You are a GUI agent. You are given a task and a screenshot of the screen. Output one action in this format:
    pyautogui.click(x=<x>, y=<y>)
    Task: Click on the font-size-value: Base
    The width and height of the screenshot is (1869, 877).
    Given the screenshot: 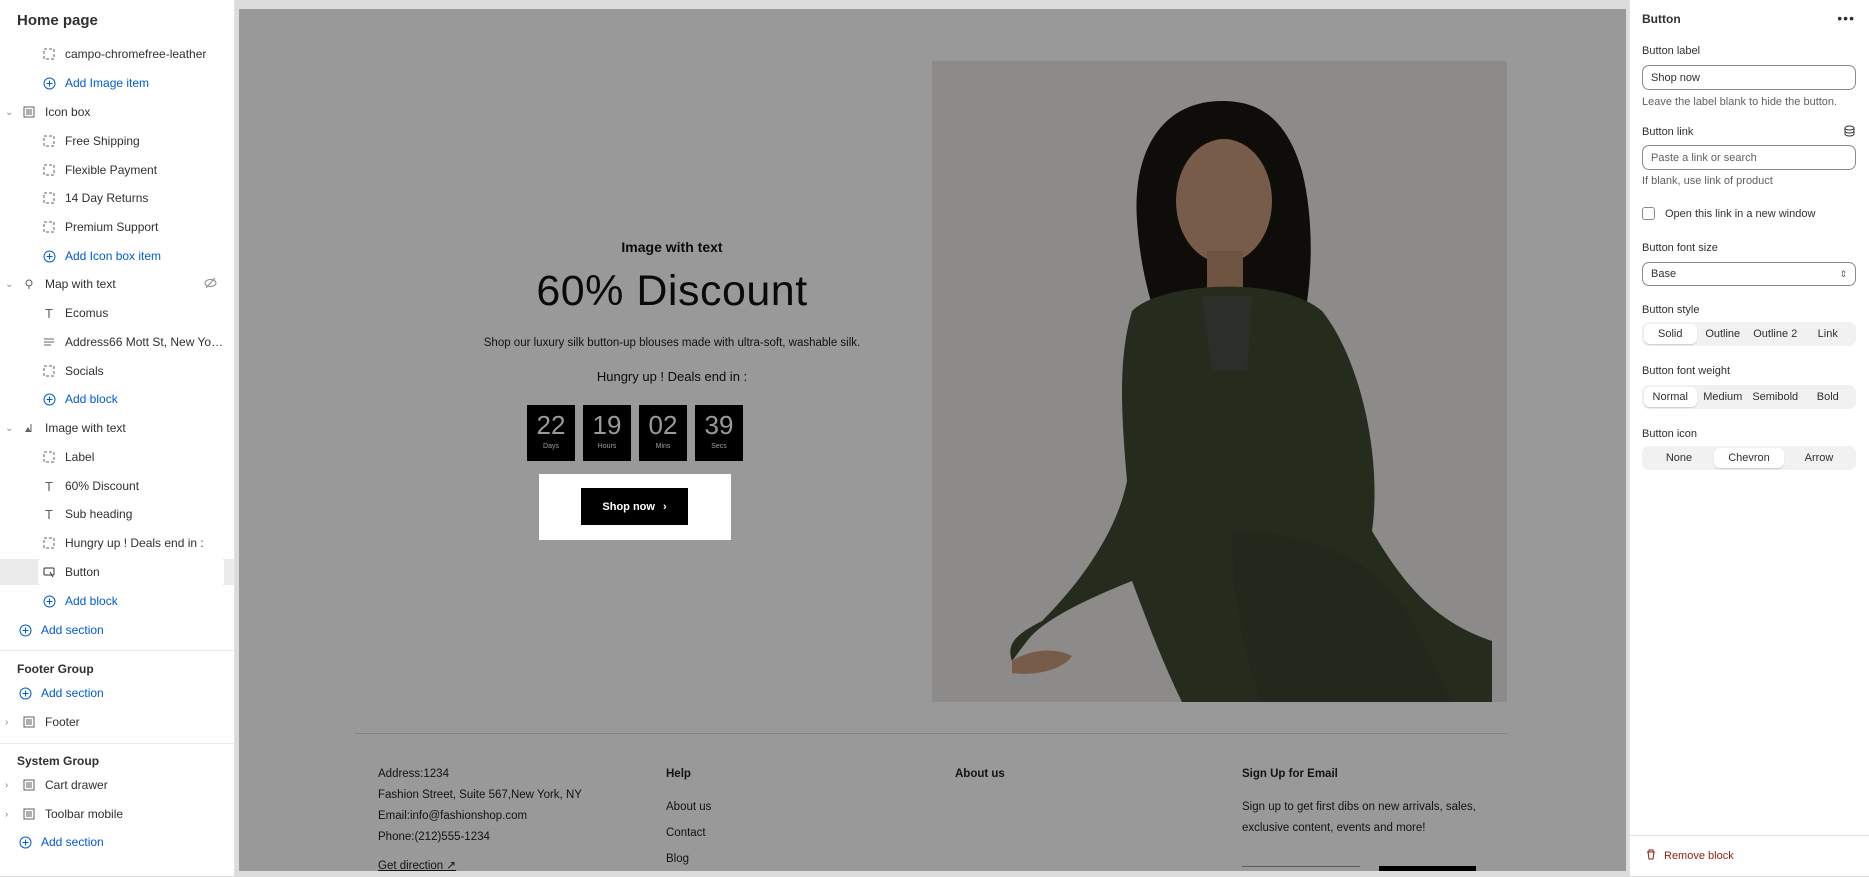 What is the action you would take?
    pyautogui.click(x=1664, y=274)
    